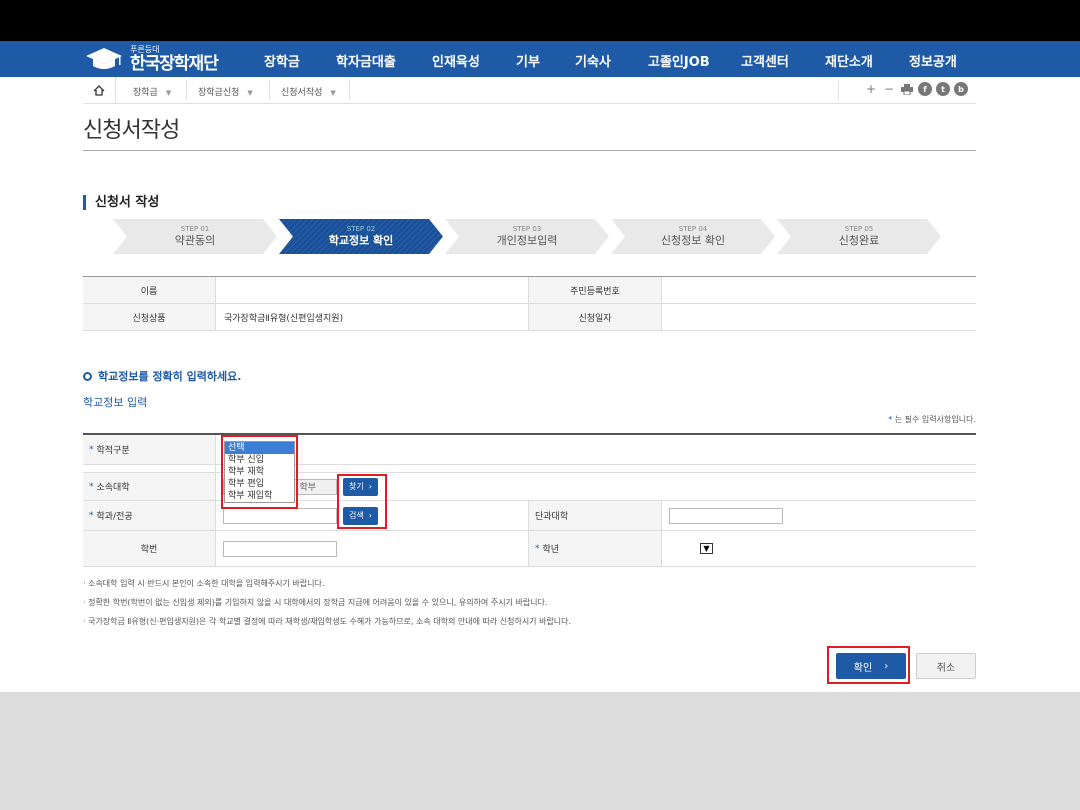 This screenshot has width=1080, height=810. Describe the element at coordinates (529, 90) in the screenshot. I see `breadcrumb: 장학금 ▼ 장학금신청 ▼ 신청서작성 ▼ + − f t b` at that location.